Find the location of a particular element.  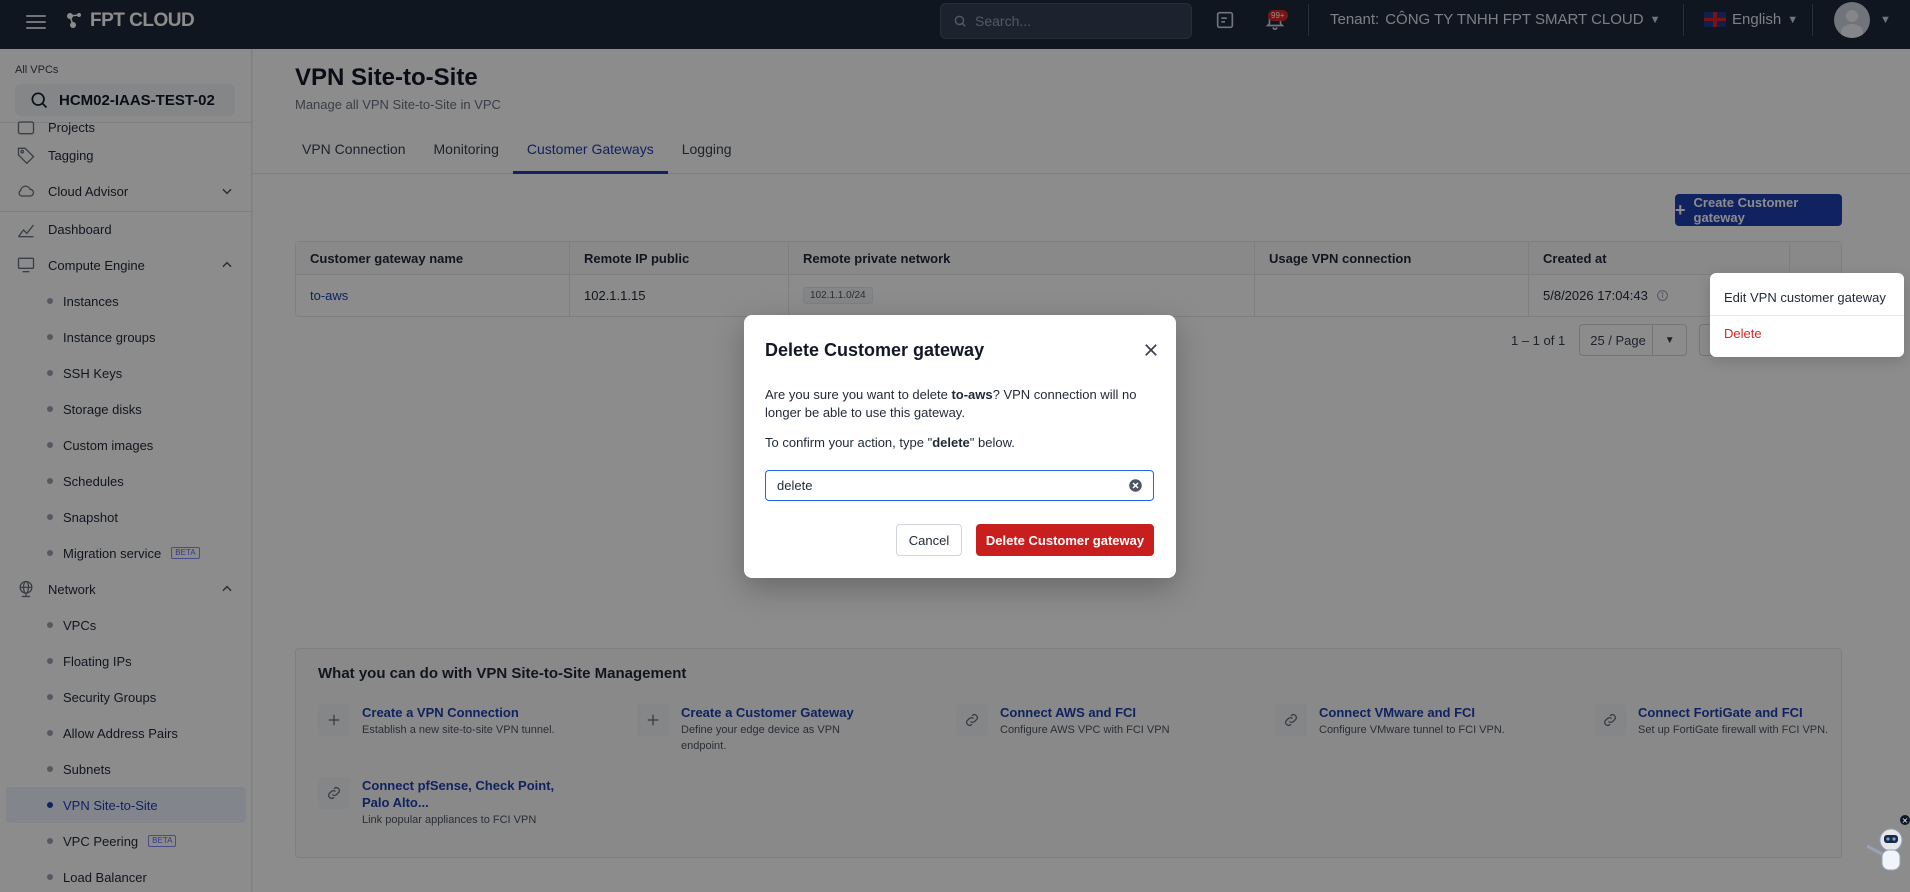

row-actions-menu: Edit VPN customer gateway Delete is located at coordinates (1807, 315).